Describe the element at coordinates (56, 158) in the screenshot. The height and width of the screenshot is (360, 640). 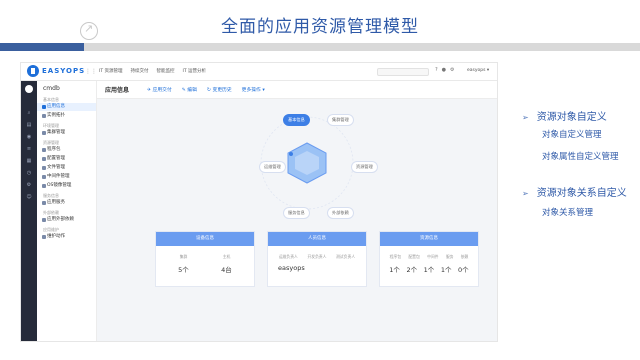
I see `sidebar-item-label: 配置管理` at that location.